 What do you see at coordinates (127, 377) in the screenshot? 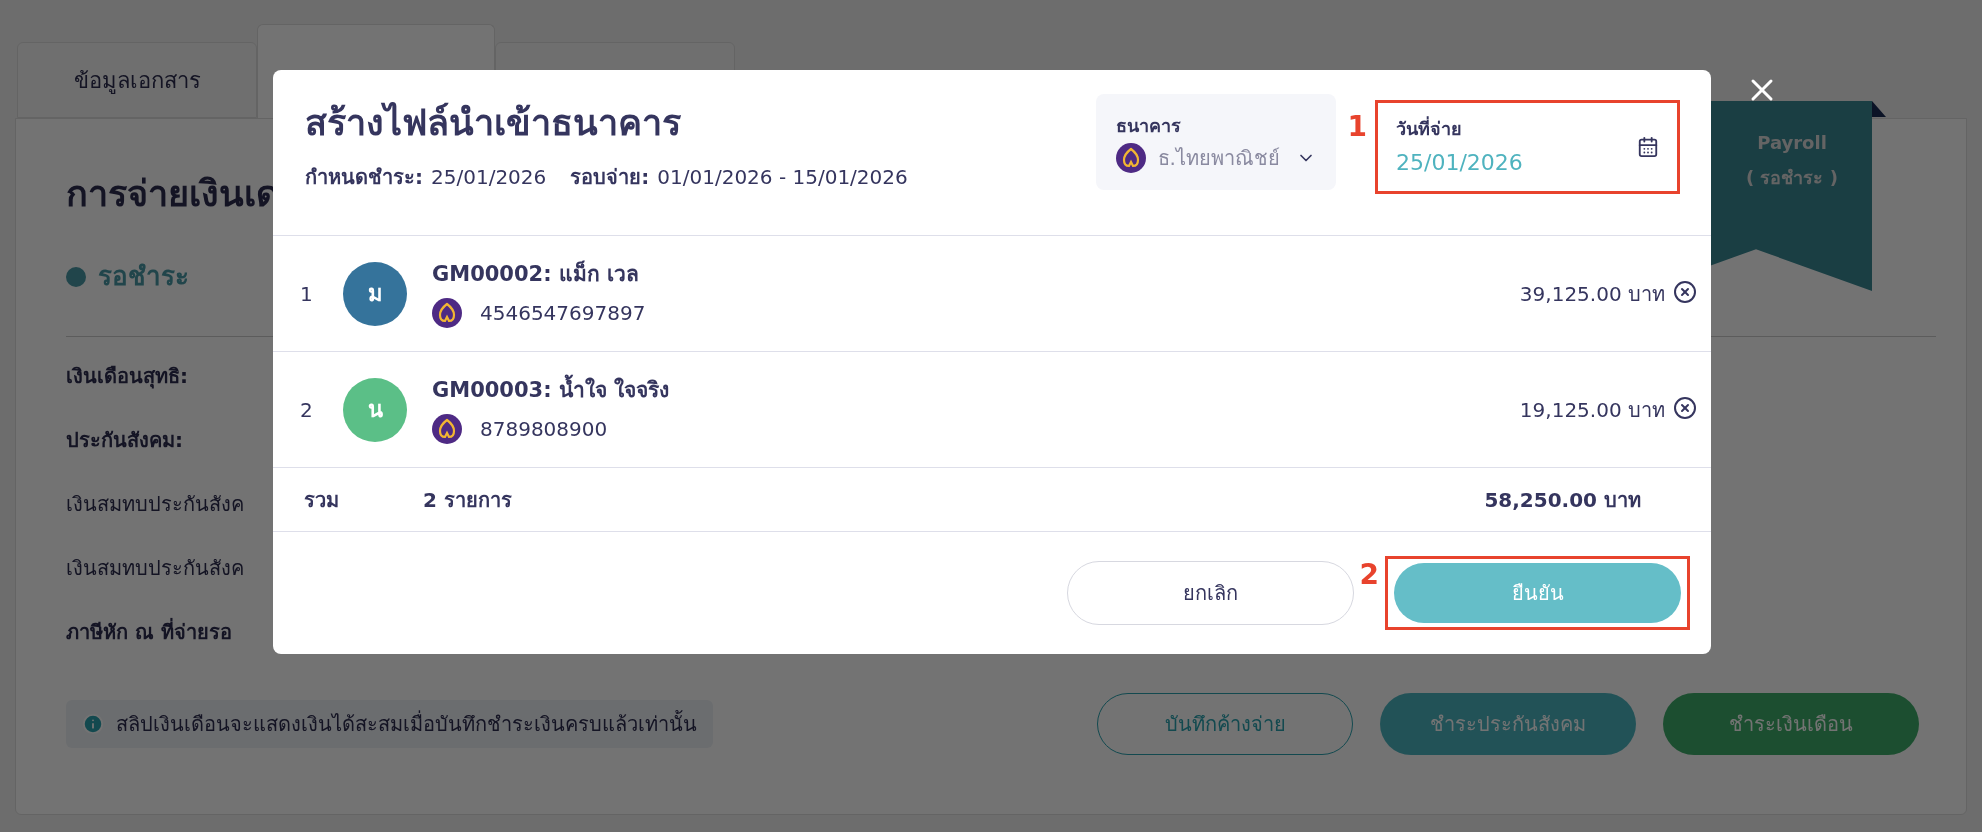
I see `field-label: เงินเดือนสุทธิ:` at bounding box center [127, 377].